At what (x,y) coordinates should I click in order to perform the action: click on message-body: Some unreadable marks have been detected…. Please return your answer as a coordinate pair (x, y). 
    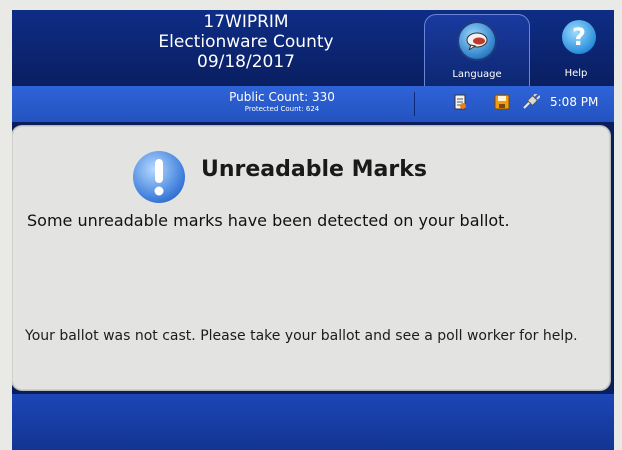
    Looking at the image, I should click on (268, 220).